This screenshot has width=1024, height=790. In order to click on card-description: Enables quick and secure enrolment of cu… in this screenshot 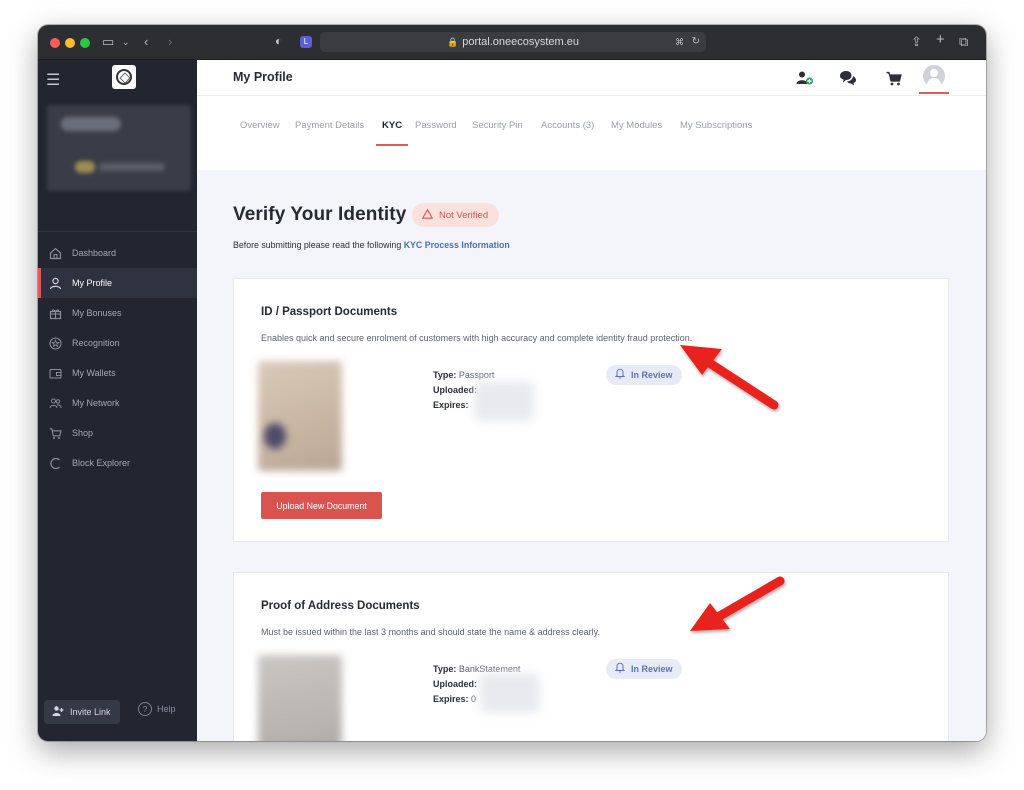, I will do `click(477, 338)`.